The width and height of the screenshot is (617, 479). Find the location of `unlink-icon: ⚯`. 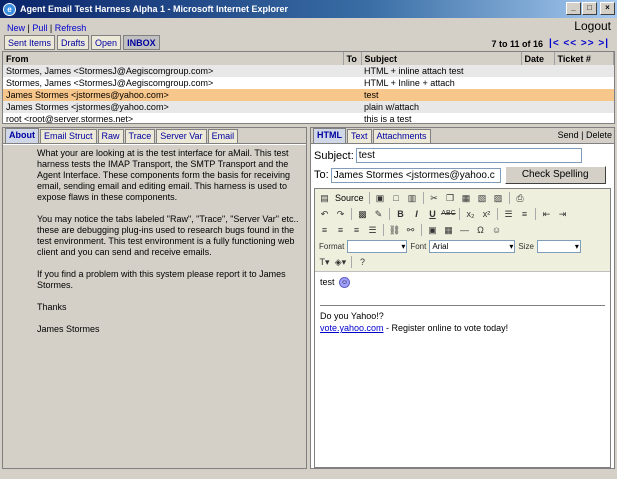

unlink-icon: ⚯ is located at coordinates (410, 230).